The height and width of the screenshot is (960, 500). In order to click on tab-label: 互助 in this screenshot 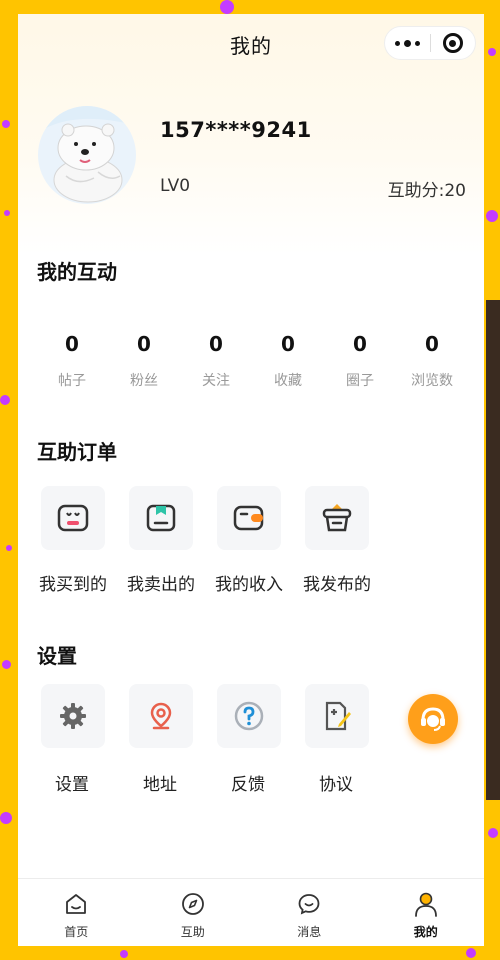, I will do `click(192, 932)`.